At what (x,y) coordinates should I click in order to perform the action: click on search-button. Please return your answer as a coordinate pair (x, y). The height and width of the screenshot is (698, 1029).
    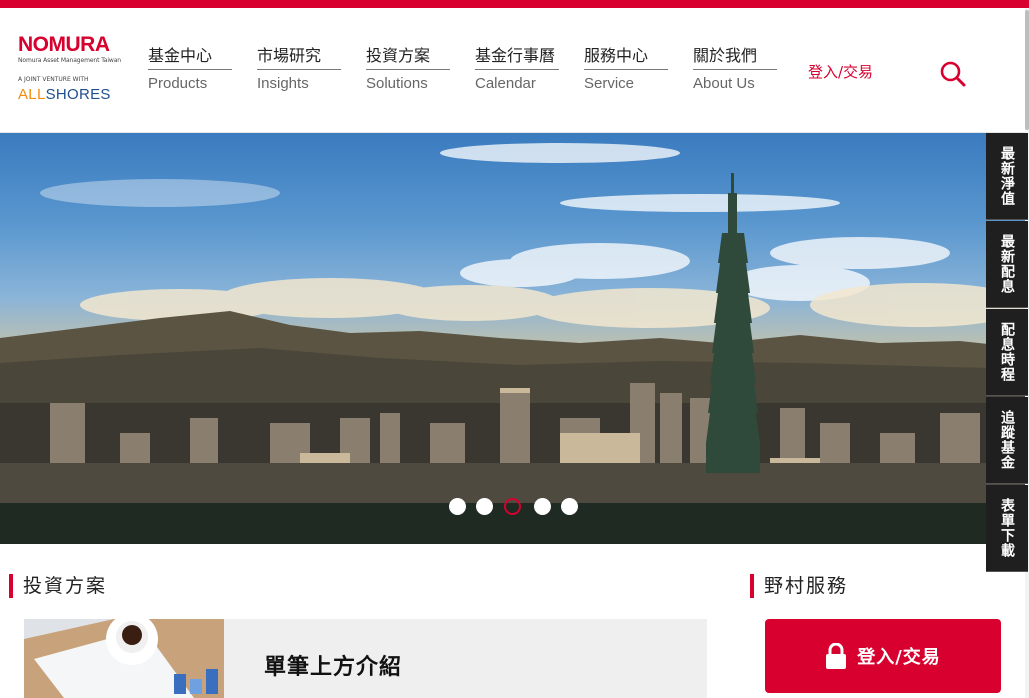
    Looking at the image, I should click on (953, 74).